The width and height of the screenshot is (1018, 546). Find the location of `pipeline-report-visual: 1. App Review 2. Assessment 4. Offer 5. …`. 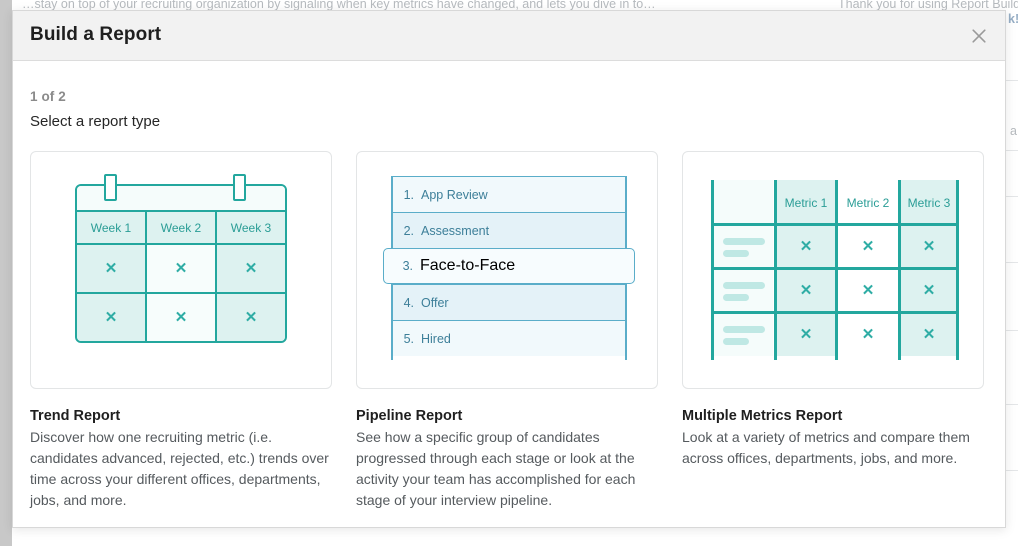

pipeline-report-visual: 1. App Review 2. Assessment 4. Offer 5. … is located at coordinates (507, 270).